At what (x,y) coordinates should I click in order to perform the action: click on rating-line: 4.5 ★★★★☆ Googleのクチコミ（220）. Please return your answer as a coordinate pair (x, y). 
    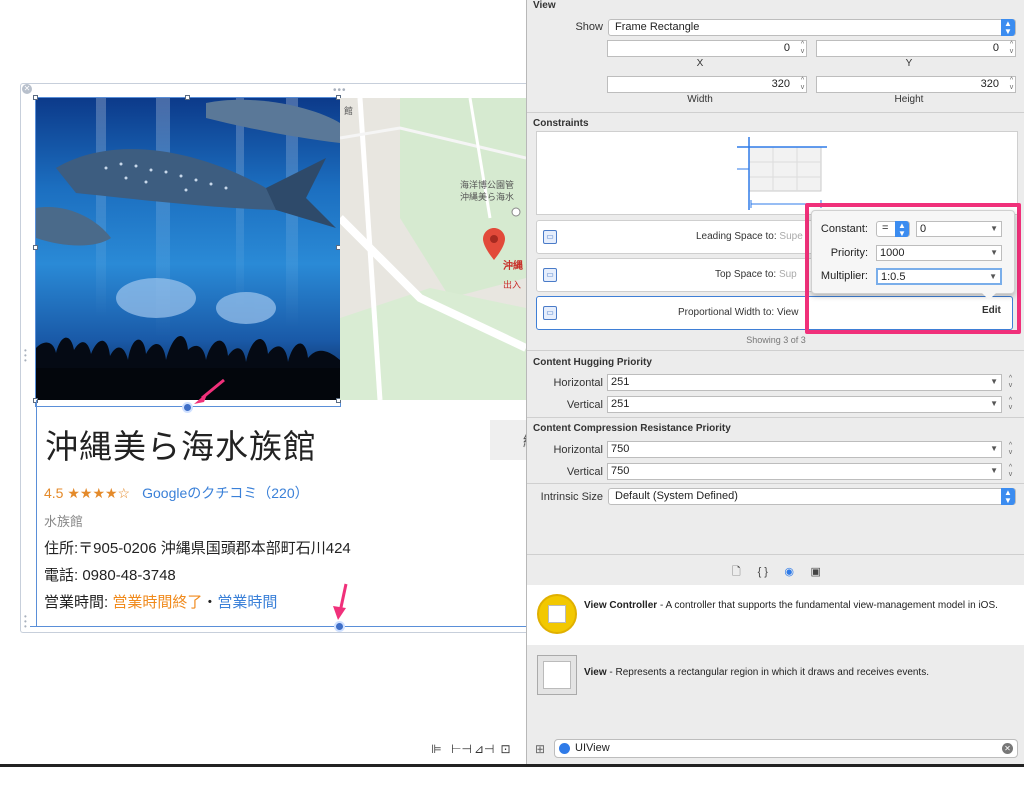
    Looking at the image, I should click on (176, 493).